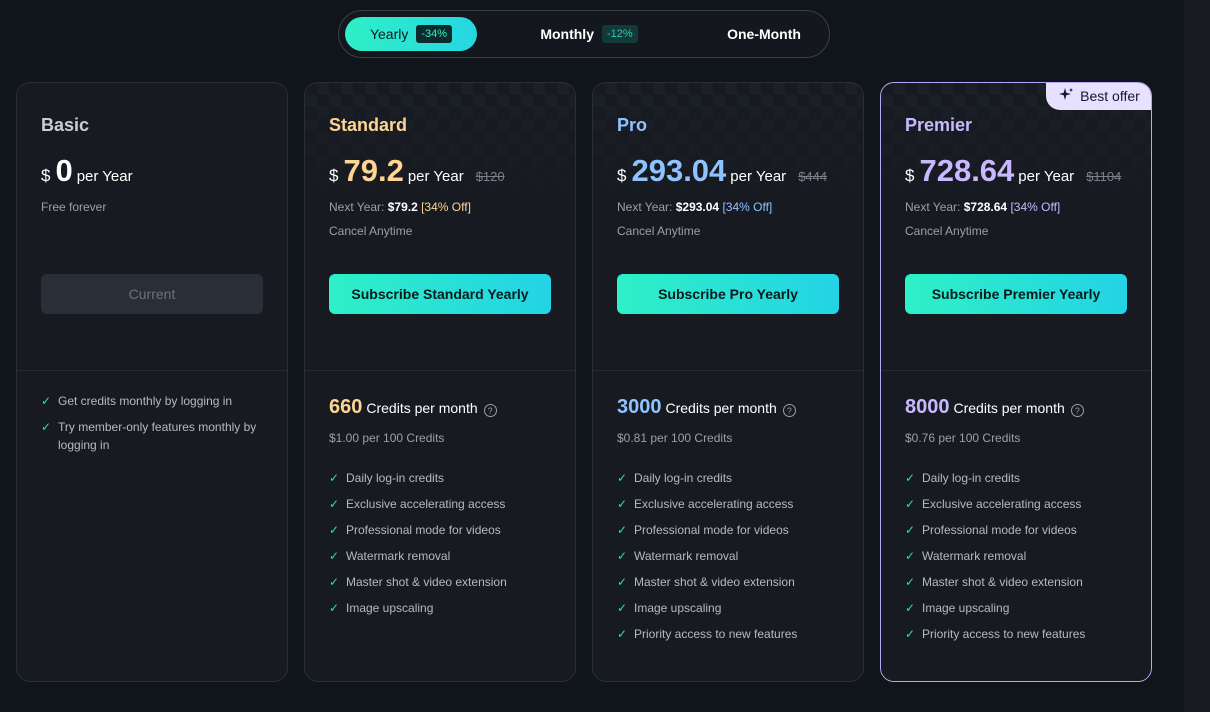  Describe the element at coordinates (1016, 294) in the screenshot. I see `subscribe-premier-button: Subscribe Premier Yearly` at that location.